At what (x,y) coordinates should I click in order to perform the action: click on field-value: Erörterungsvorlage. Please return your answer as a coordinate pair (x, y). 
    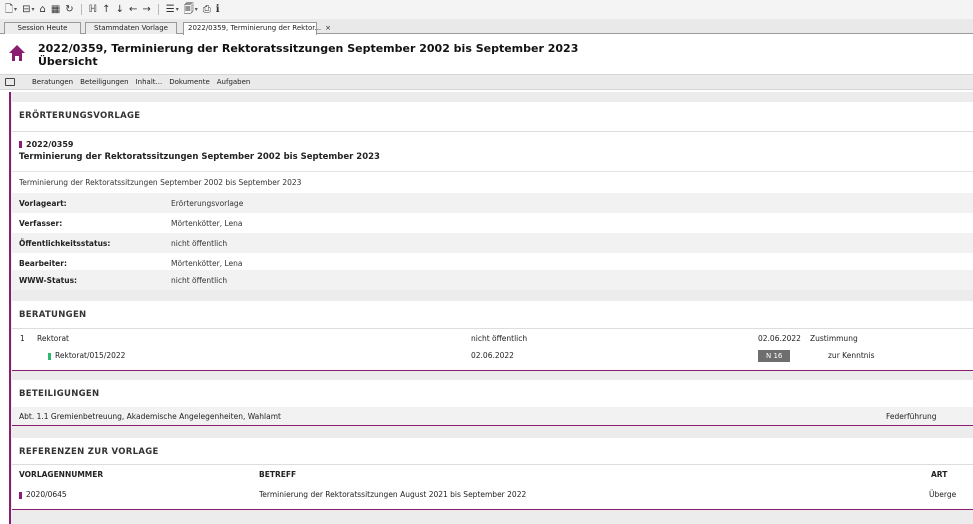
    Looking at the image, I should click on (207, 203).